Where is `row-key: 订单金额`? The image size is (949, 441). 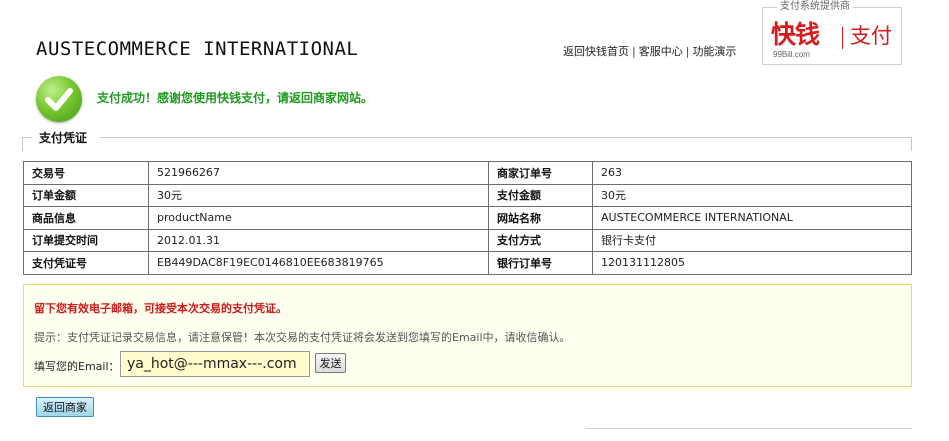 row-key: 订单金额 is located at coordinates (86, 195).